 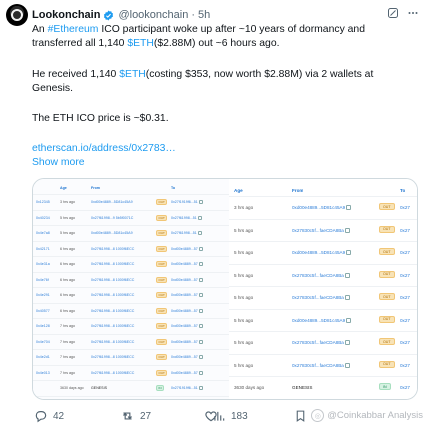 What do you see at coordinates (121, 218) in the screenshot?
I see `tx-from-link: 0x27f61998...9 5b5f0071C` at bounding box center [121, 218].